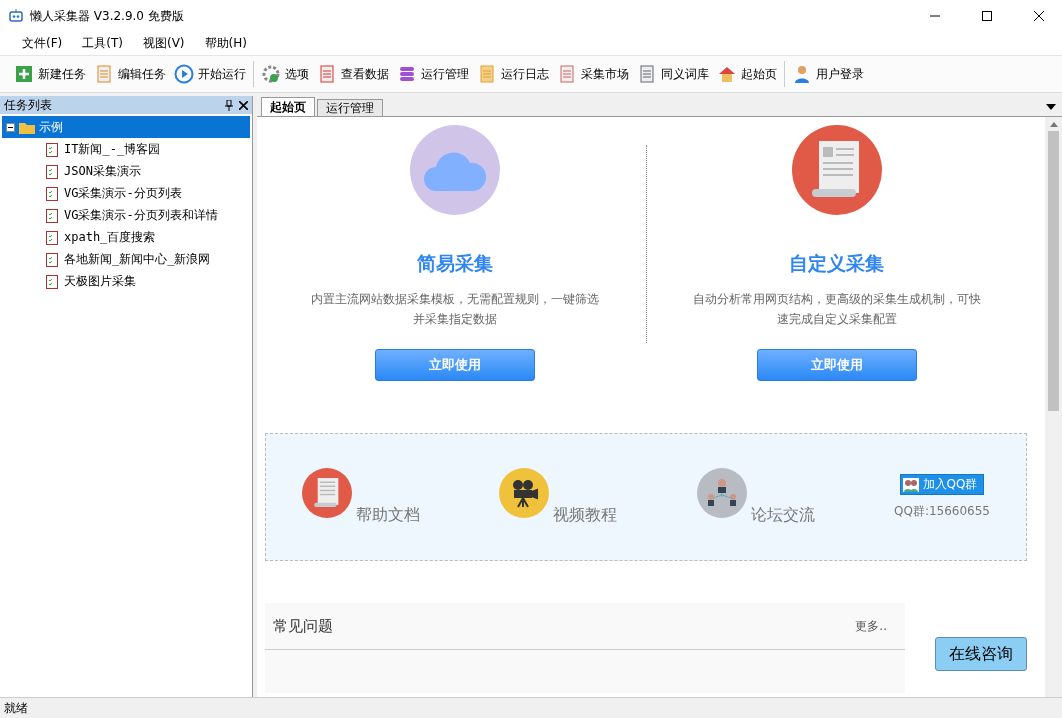 This screenshot has height=718, width=1062. I want to click on user-icon, so click(802, 74).